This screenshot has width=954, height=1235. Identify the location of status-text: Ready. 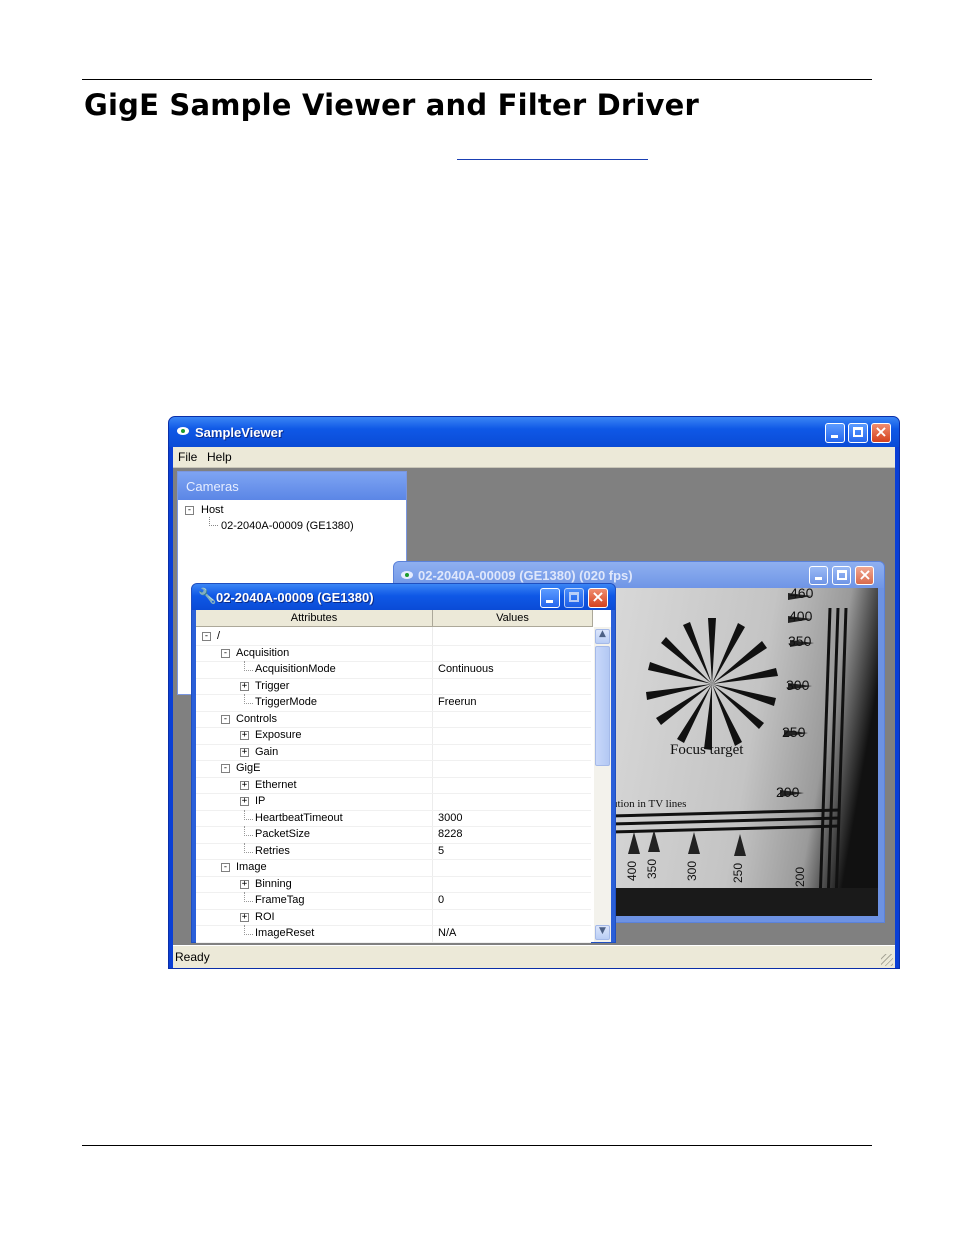
(192, 957).